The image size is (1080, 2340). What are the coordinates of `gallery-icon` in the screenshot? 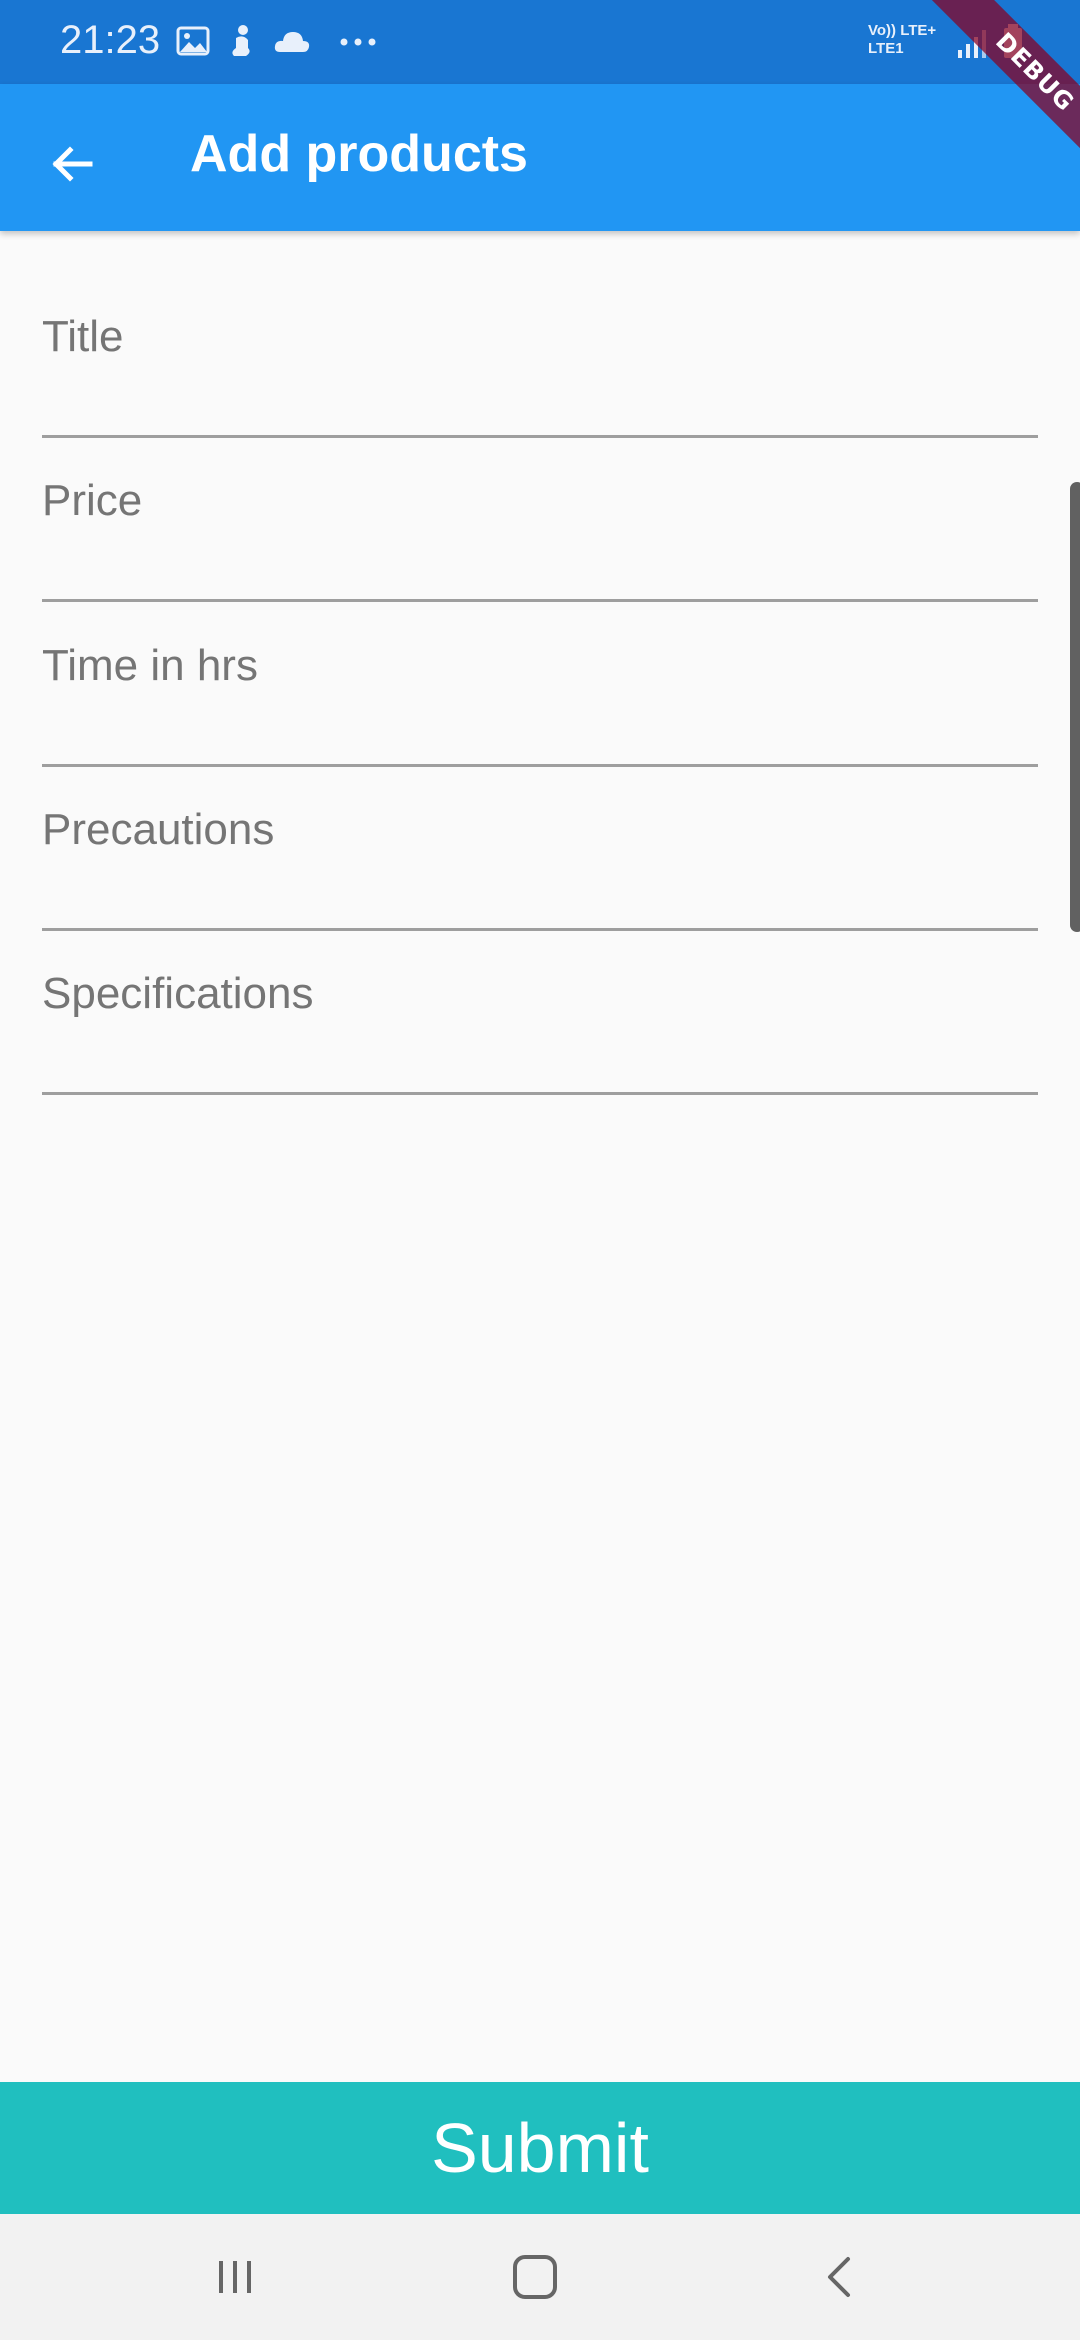 It's located at (193, 41).